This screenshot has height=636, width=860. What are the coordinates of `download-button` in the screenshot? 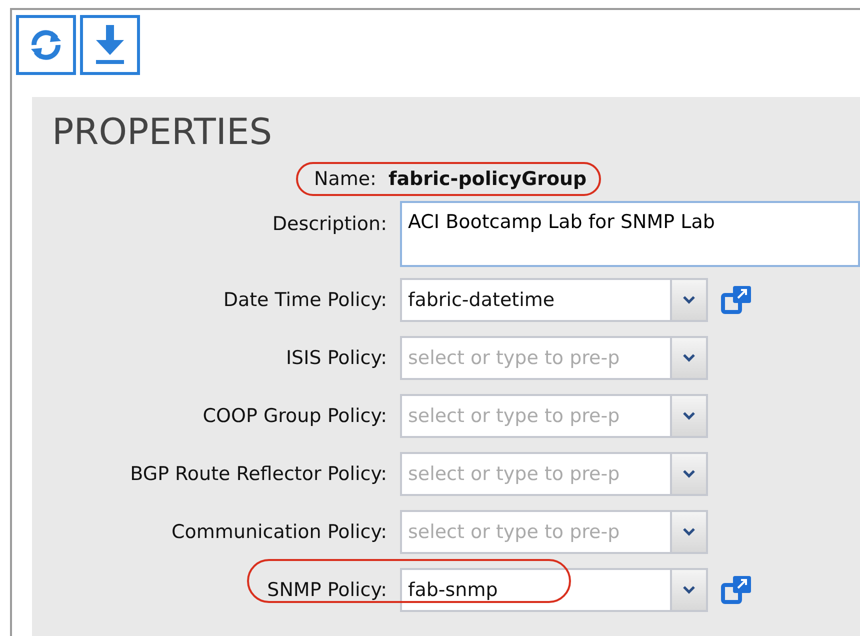 It's located at (110, 45).